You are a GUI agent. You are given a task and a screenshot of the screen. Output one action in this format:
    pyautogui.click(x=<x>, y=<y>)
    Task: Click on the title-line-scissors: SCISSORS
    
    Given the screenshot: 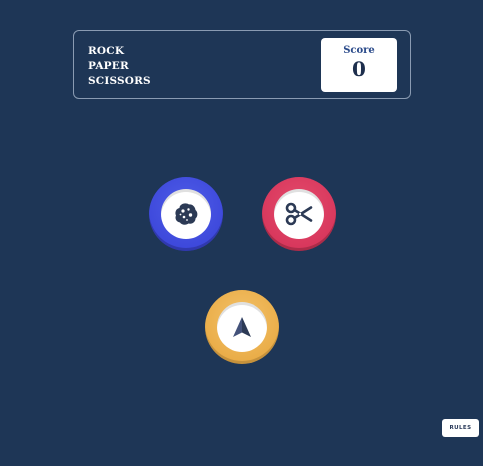 What is the action you would take?
    pyautogui.click(x=119, y=81)
    